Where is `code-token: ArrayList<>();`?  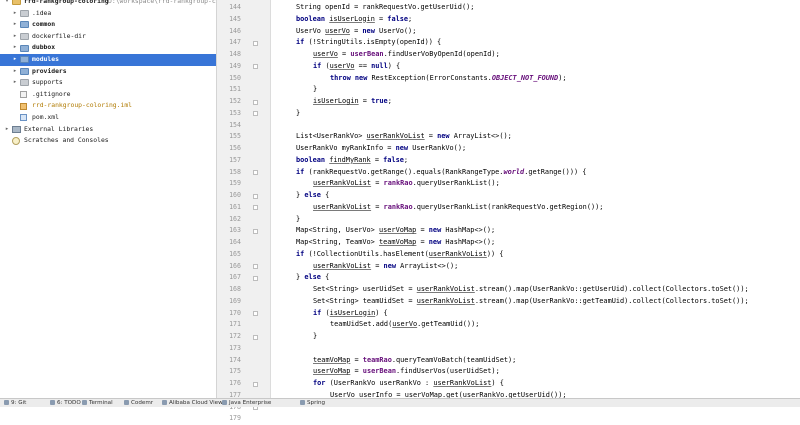 code-token: ArrayList<>(); is located at coordinates (429, 265).